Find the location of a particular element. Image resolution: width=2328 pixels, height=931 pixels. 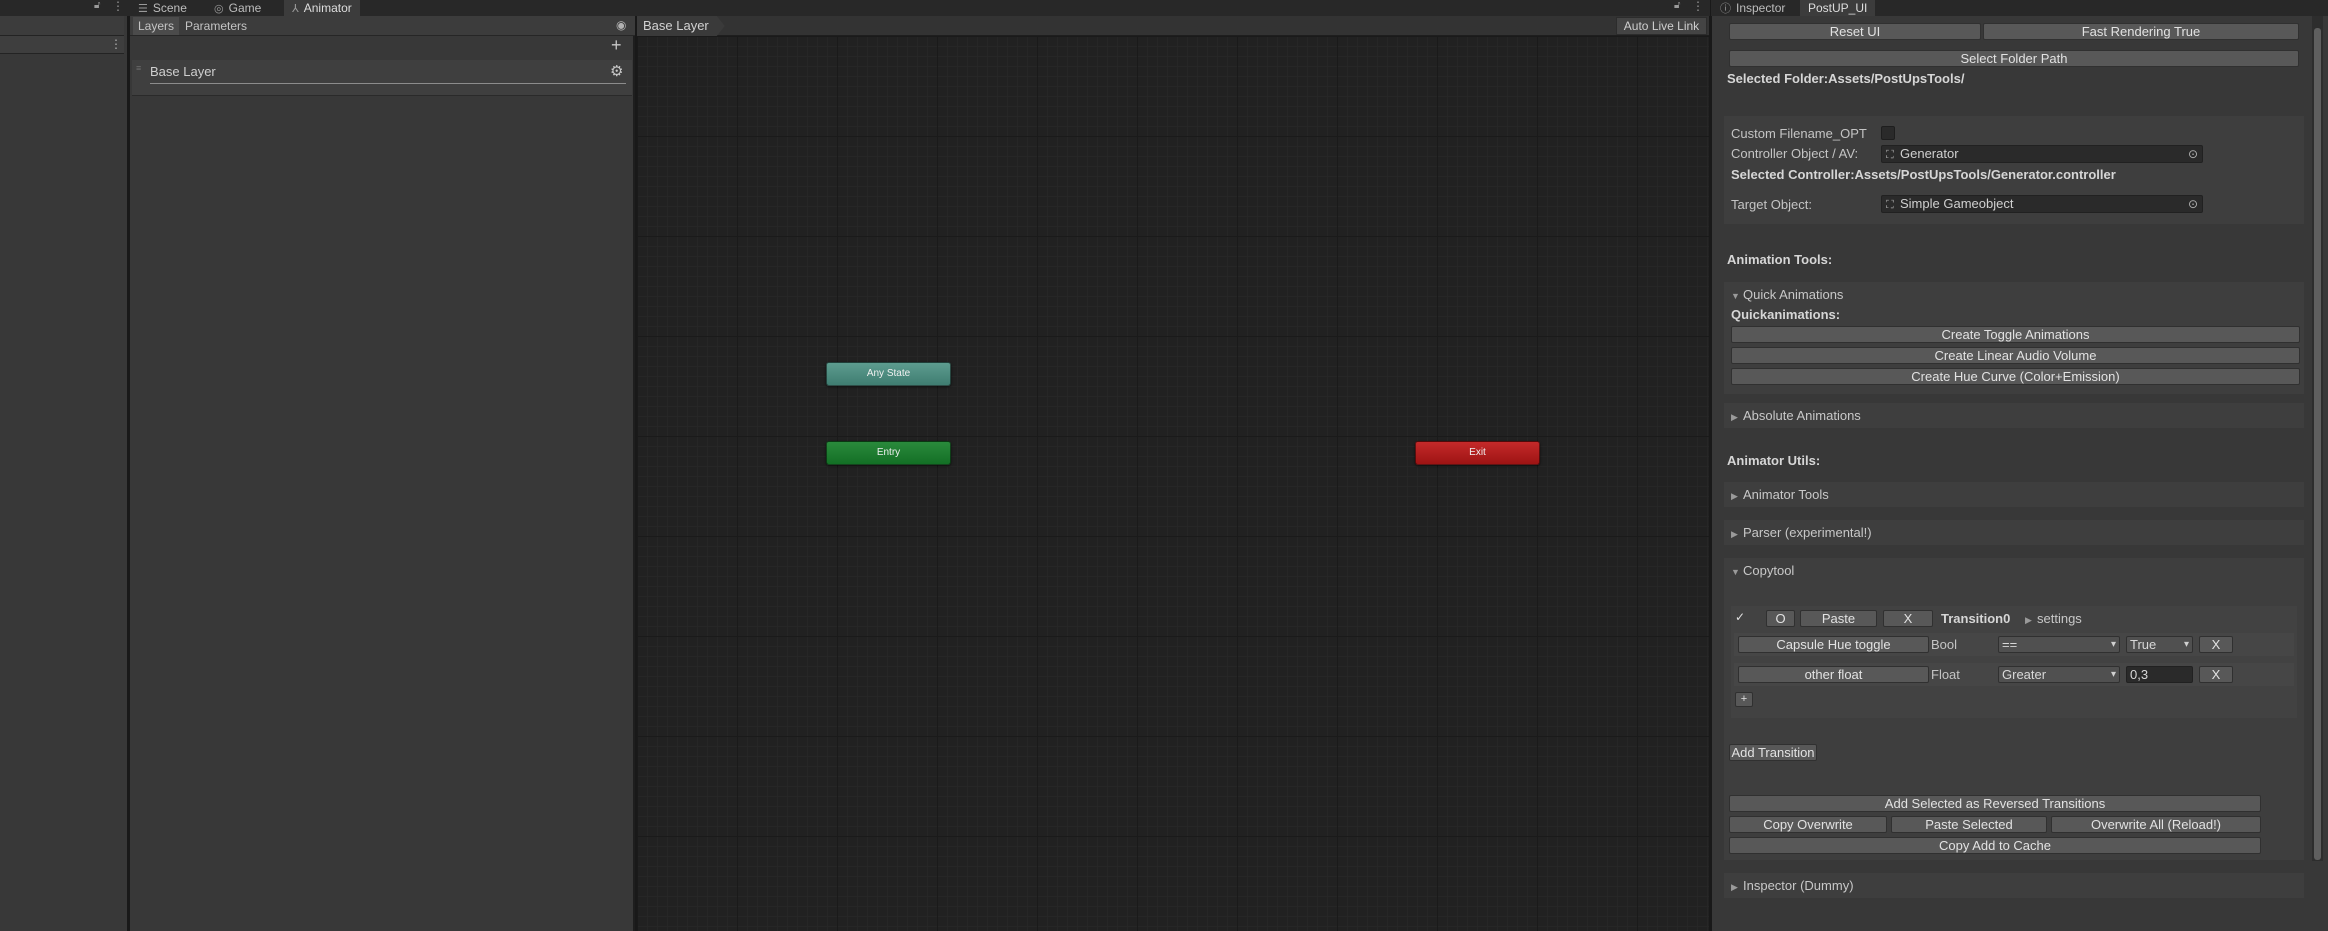

select-folder-button: Select Folder Path is located at coordinates (2014, 58).